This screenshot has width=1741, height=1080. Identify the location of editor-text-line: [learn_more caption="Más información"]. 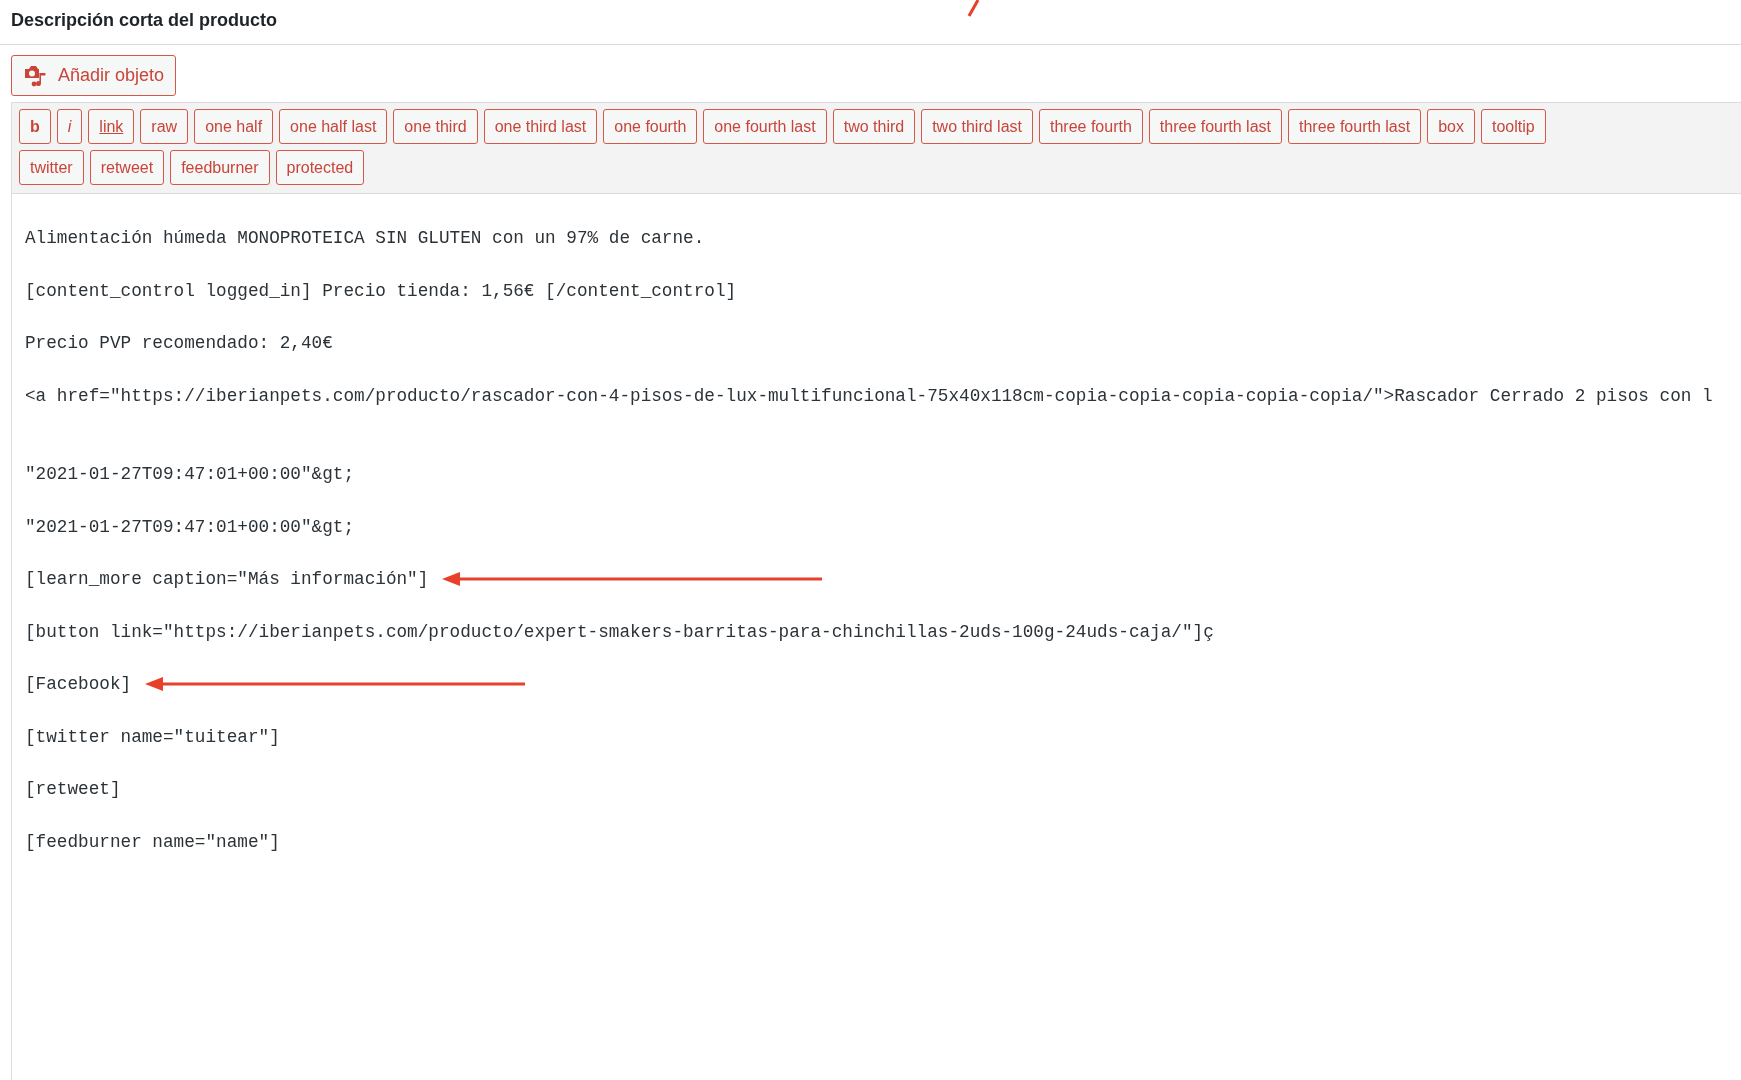
(227, 579).